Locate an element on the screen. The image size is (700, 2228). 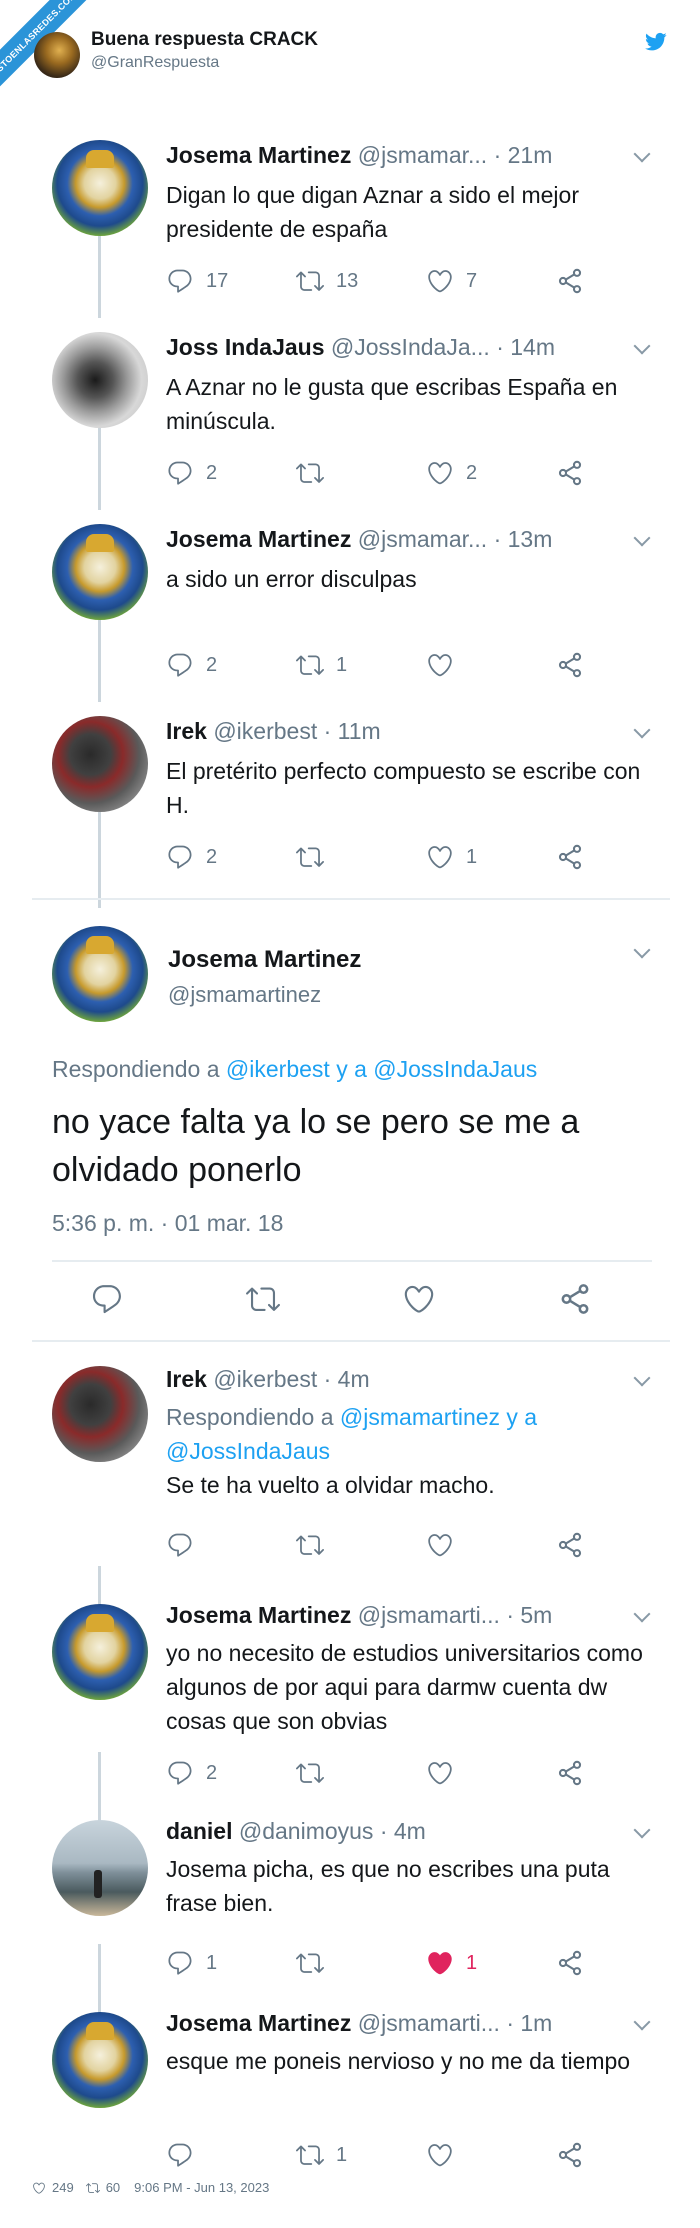
tweet-time: · 5m is located at coordinates (529, 1615).